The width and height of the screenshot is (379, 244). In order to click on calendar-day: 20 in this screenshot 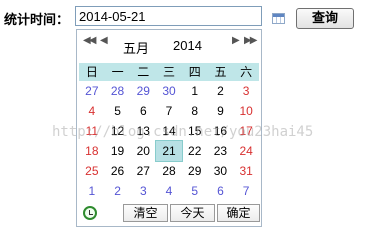, I will do `click(143, 151)`.